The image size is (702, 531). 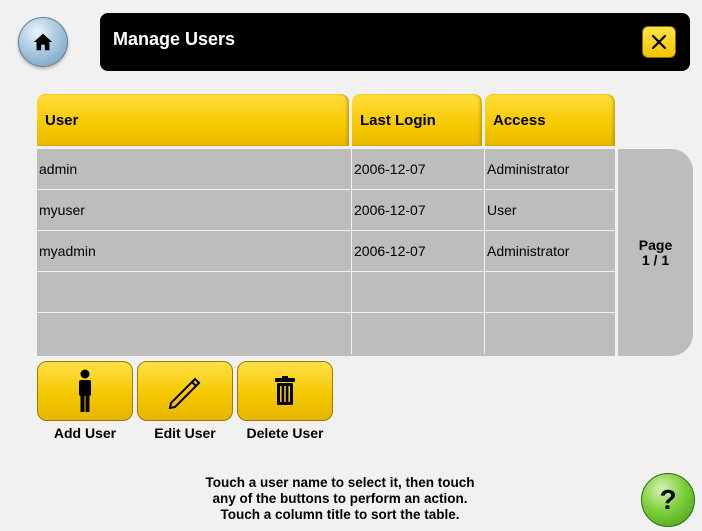 I want to click on page-title: Manage Users, so click(x=174, y=39).